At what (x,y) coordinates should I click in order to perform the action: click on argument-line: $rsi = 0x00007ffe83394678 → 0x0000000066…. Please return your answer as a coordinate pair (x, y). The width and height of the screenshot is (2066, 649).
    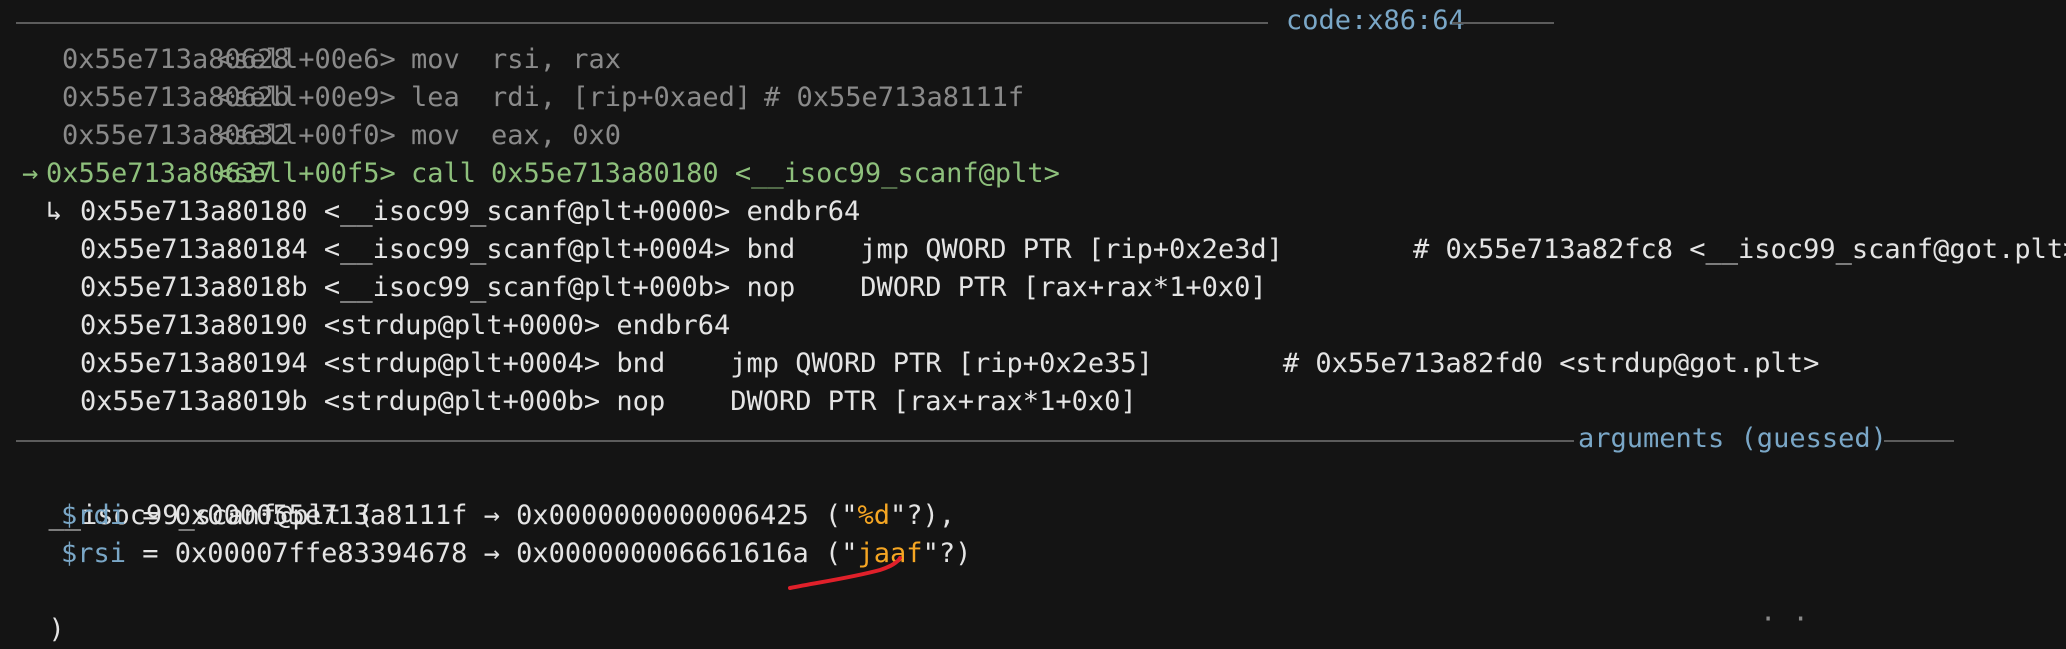
    Looking at the image, I should click on (493, 554).